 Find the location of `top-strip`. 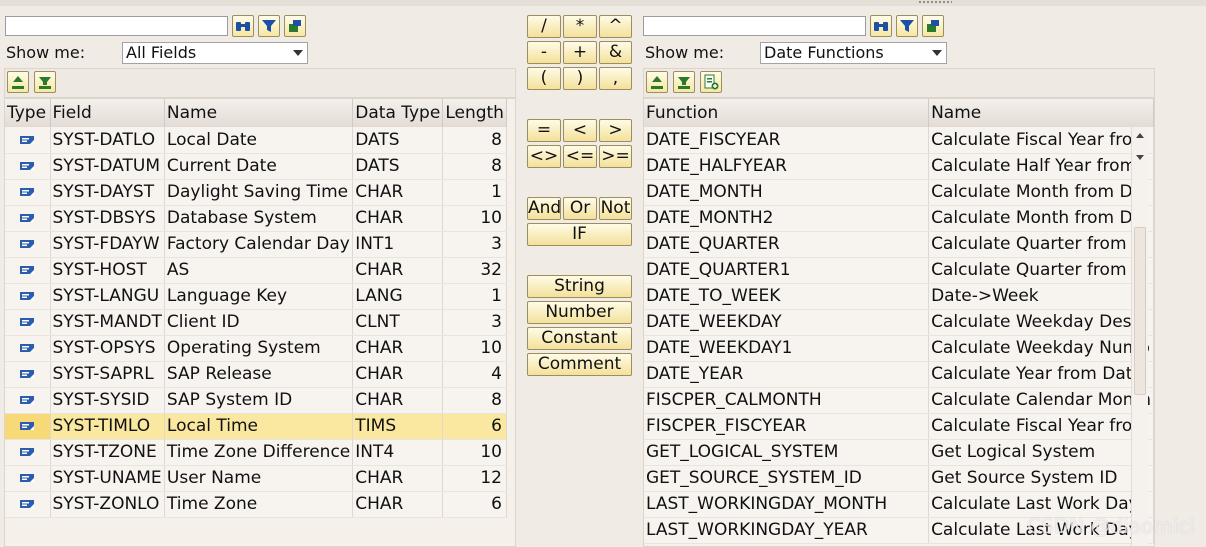

top-strip is located at coordinates (603, 3).